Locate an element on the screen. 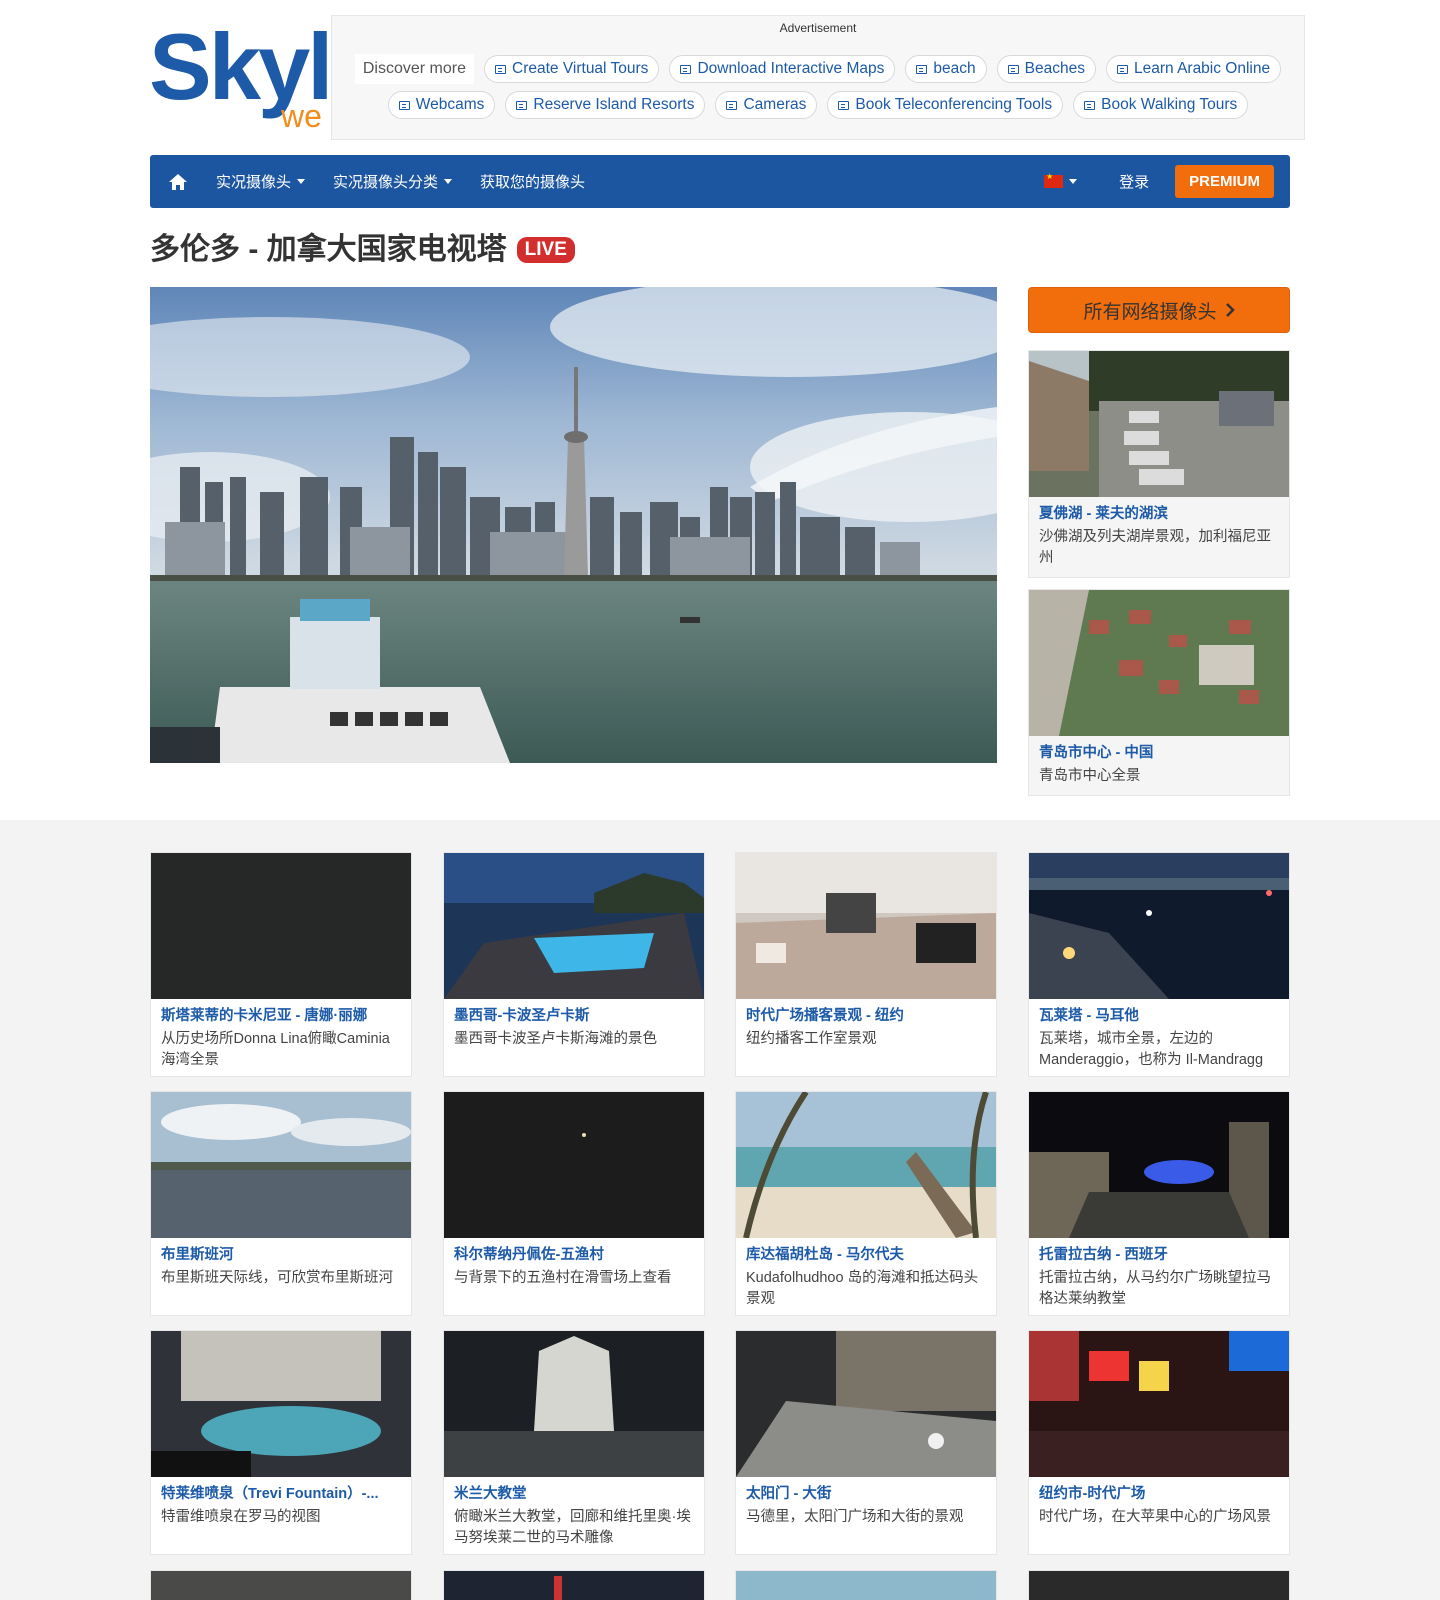 The height and width of the screenshot is (1600, 1440). nav-categories: 实况摄像头分类 is located at coordinates (393, 181).